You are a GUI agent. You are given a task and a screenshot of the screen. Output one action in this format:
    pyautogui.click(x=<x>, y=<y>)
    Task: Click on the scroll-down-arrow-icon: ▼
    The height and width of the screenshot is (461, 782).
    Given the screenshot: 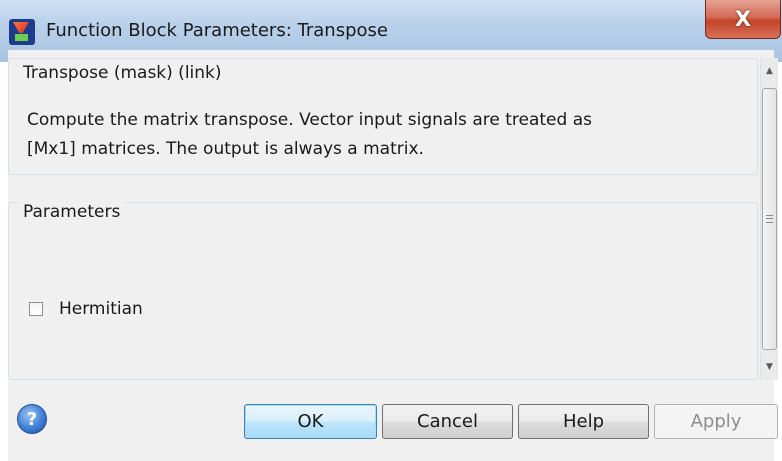 What is the action you would take?
    pyautogui.click(x=769, y=367)
    